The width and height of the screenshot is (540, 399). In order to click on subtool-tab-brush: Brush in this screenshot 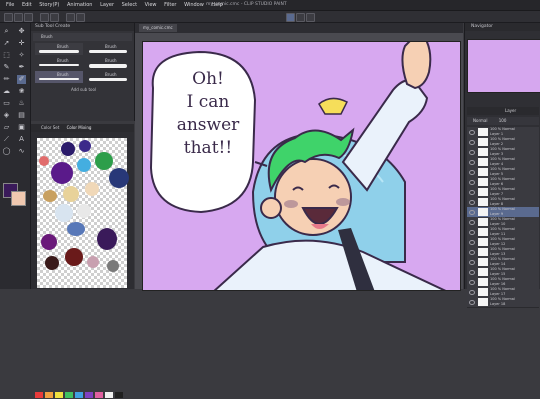, I will do `click(82, 37)`.